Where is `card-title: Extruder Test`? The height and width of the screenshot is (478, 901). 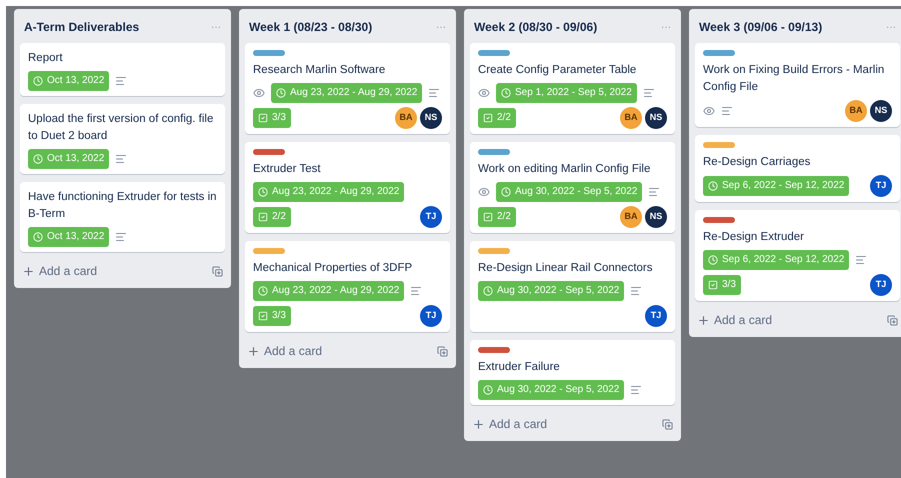 card-title: Extruder Test is located at coordinates (287, 169).